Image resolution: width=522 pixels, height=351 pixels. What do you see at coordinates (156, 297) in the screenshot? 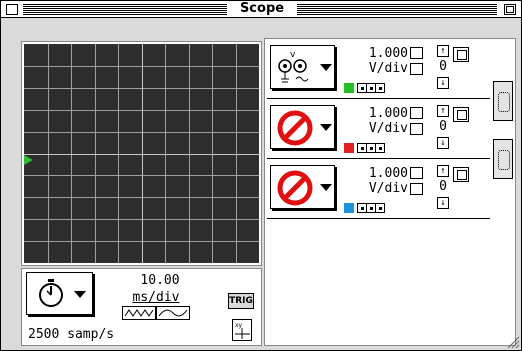
I see `timebase-units: ms/div` at bounding box center [156, 297].